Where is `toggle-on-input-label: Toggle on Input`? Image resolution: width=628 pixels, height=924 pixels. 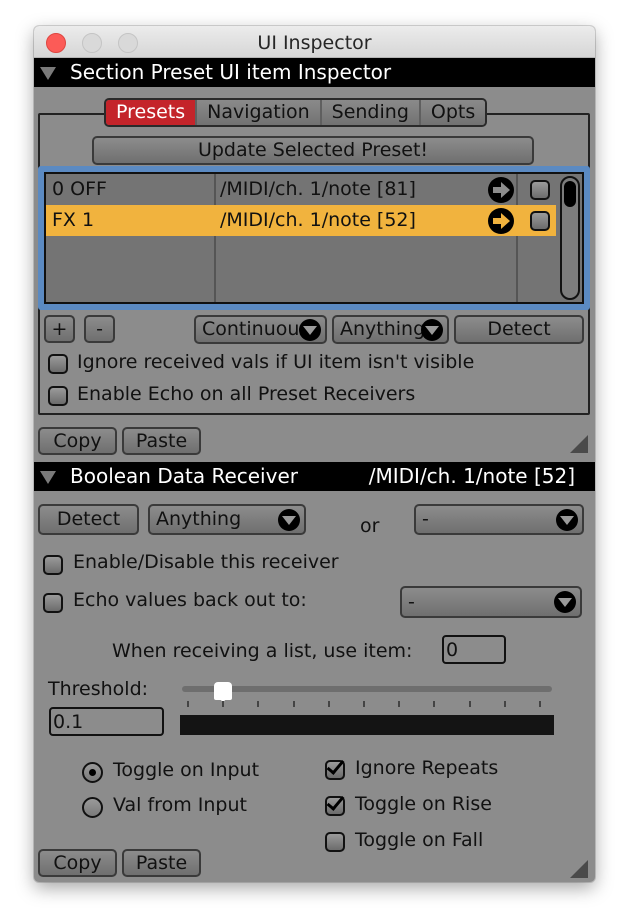 toggle-on-input-label: Toggle on Input is located at coordinates (186, 770).